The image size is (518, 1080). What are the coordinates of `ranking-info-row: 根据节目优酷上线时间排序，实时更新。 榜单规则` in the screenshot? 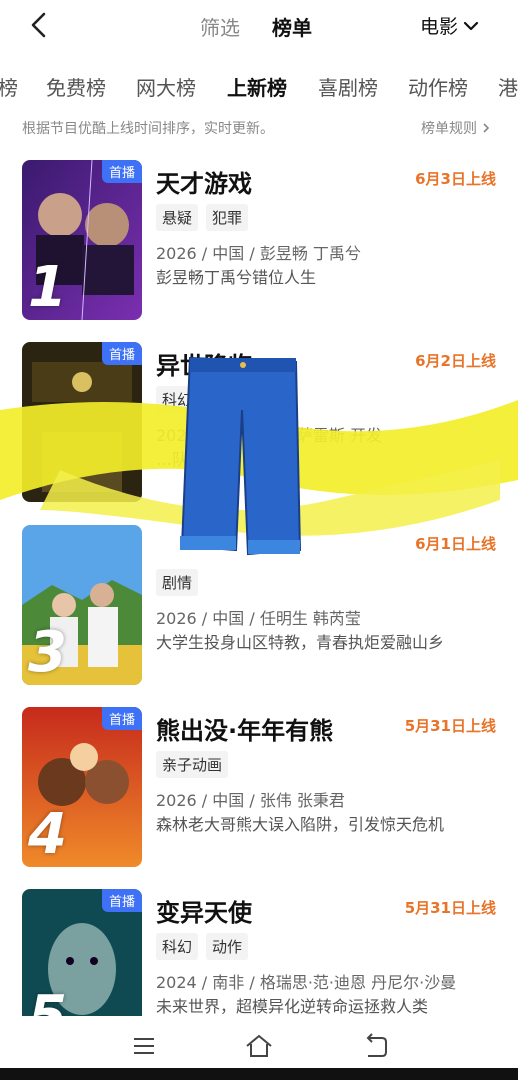 It's located at (259, 128).